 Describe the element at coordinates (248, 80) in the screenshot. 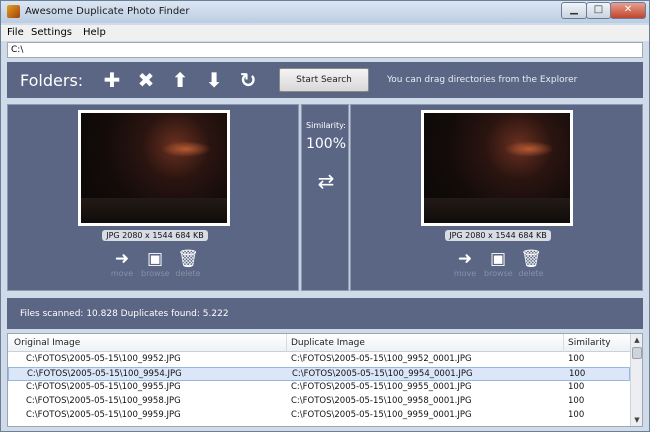

I see `refresh-icon: ↻` at that location.